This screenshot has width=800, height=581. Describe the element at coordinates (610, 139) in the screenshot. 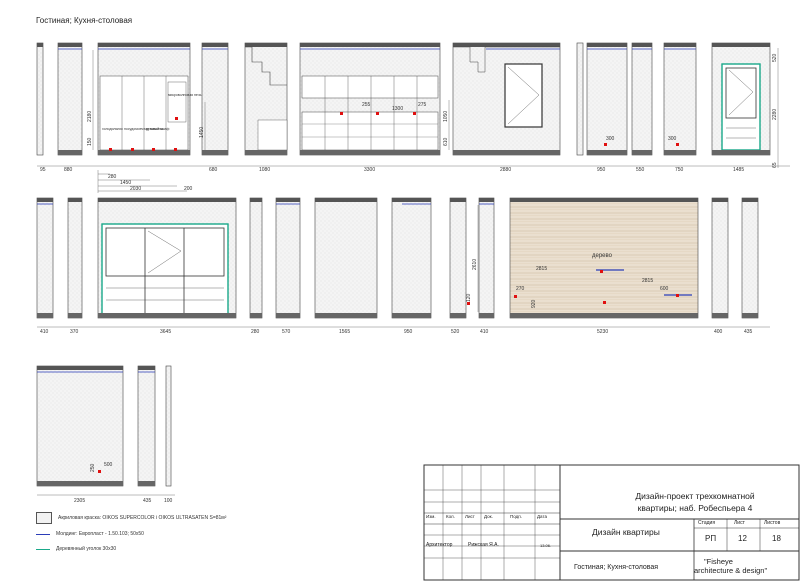

I see `dim-small-300a: 300` at that location.